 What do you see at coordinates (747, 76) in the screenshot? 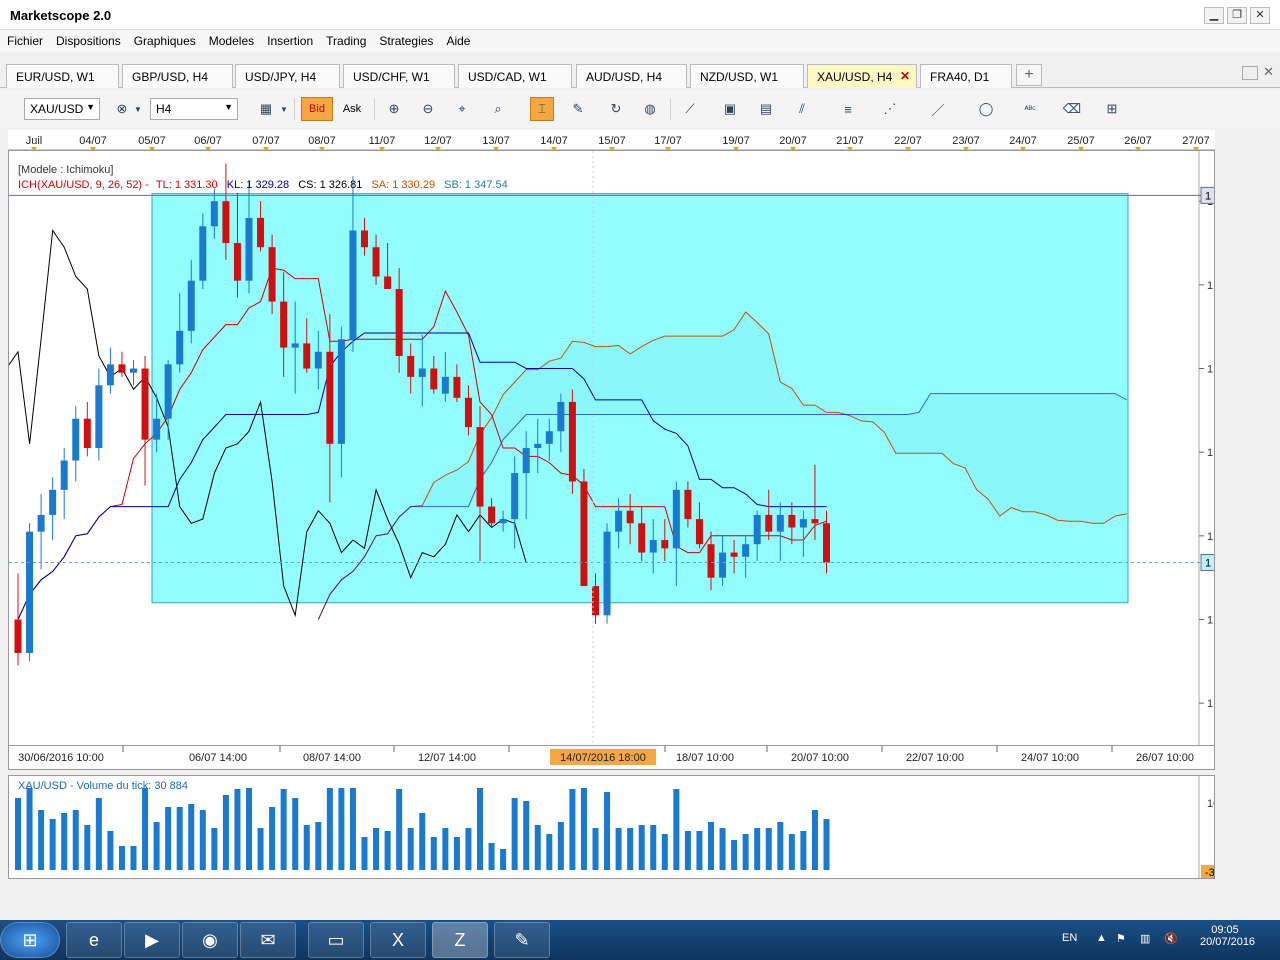
I see `tab-nzdusd: NZD/USD, W1` at bounding box center [747, 76].